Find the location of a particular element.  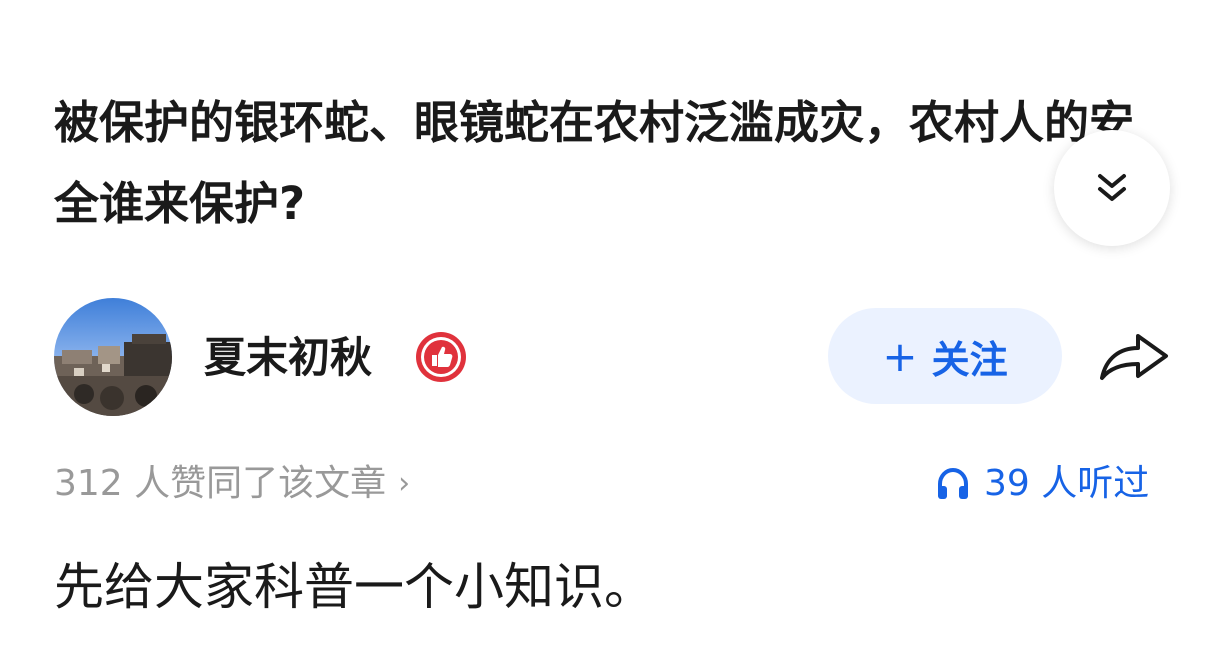

double-chevron-down-icon is located at coordinates (1112, 187).